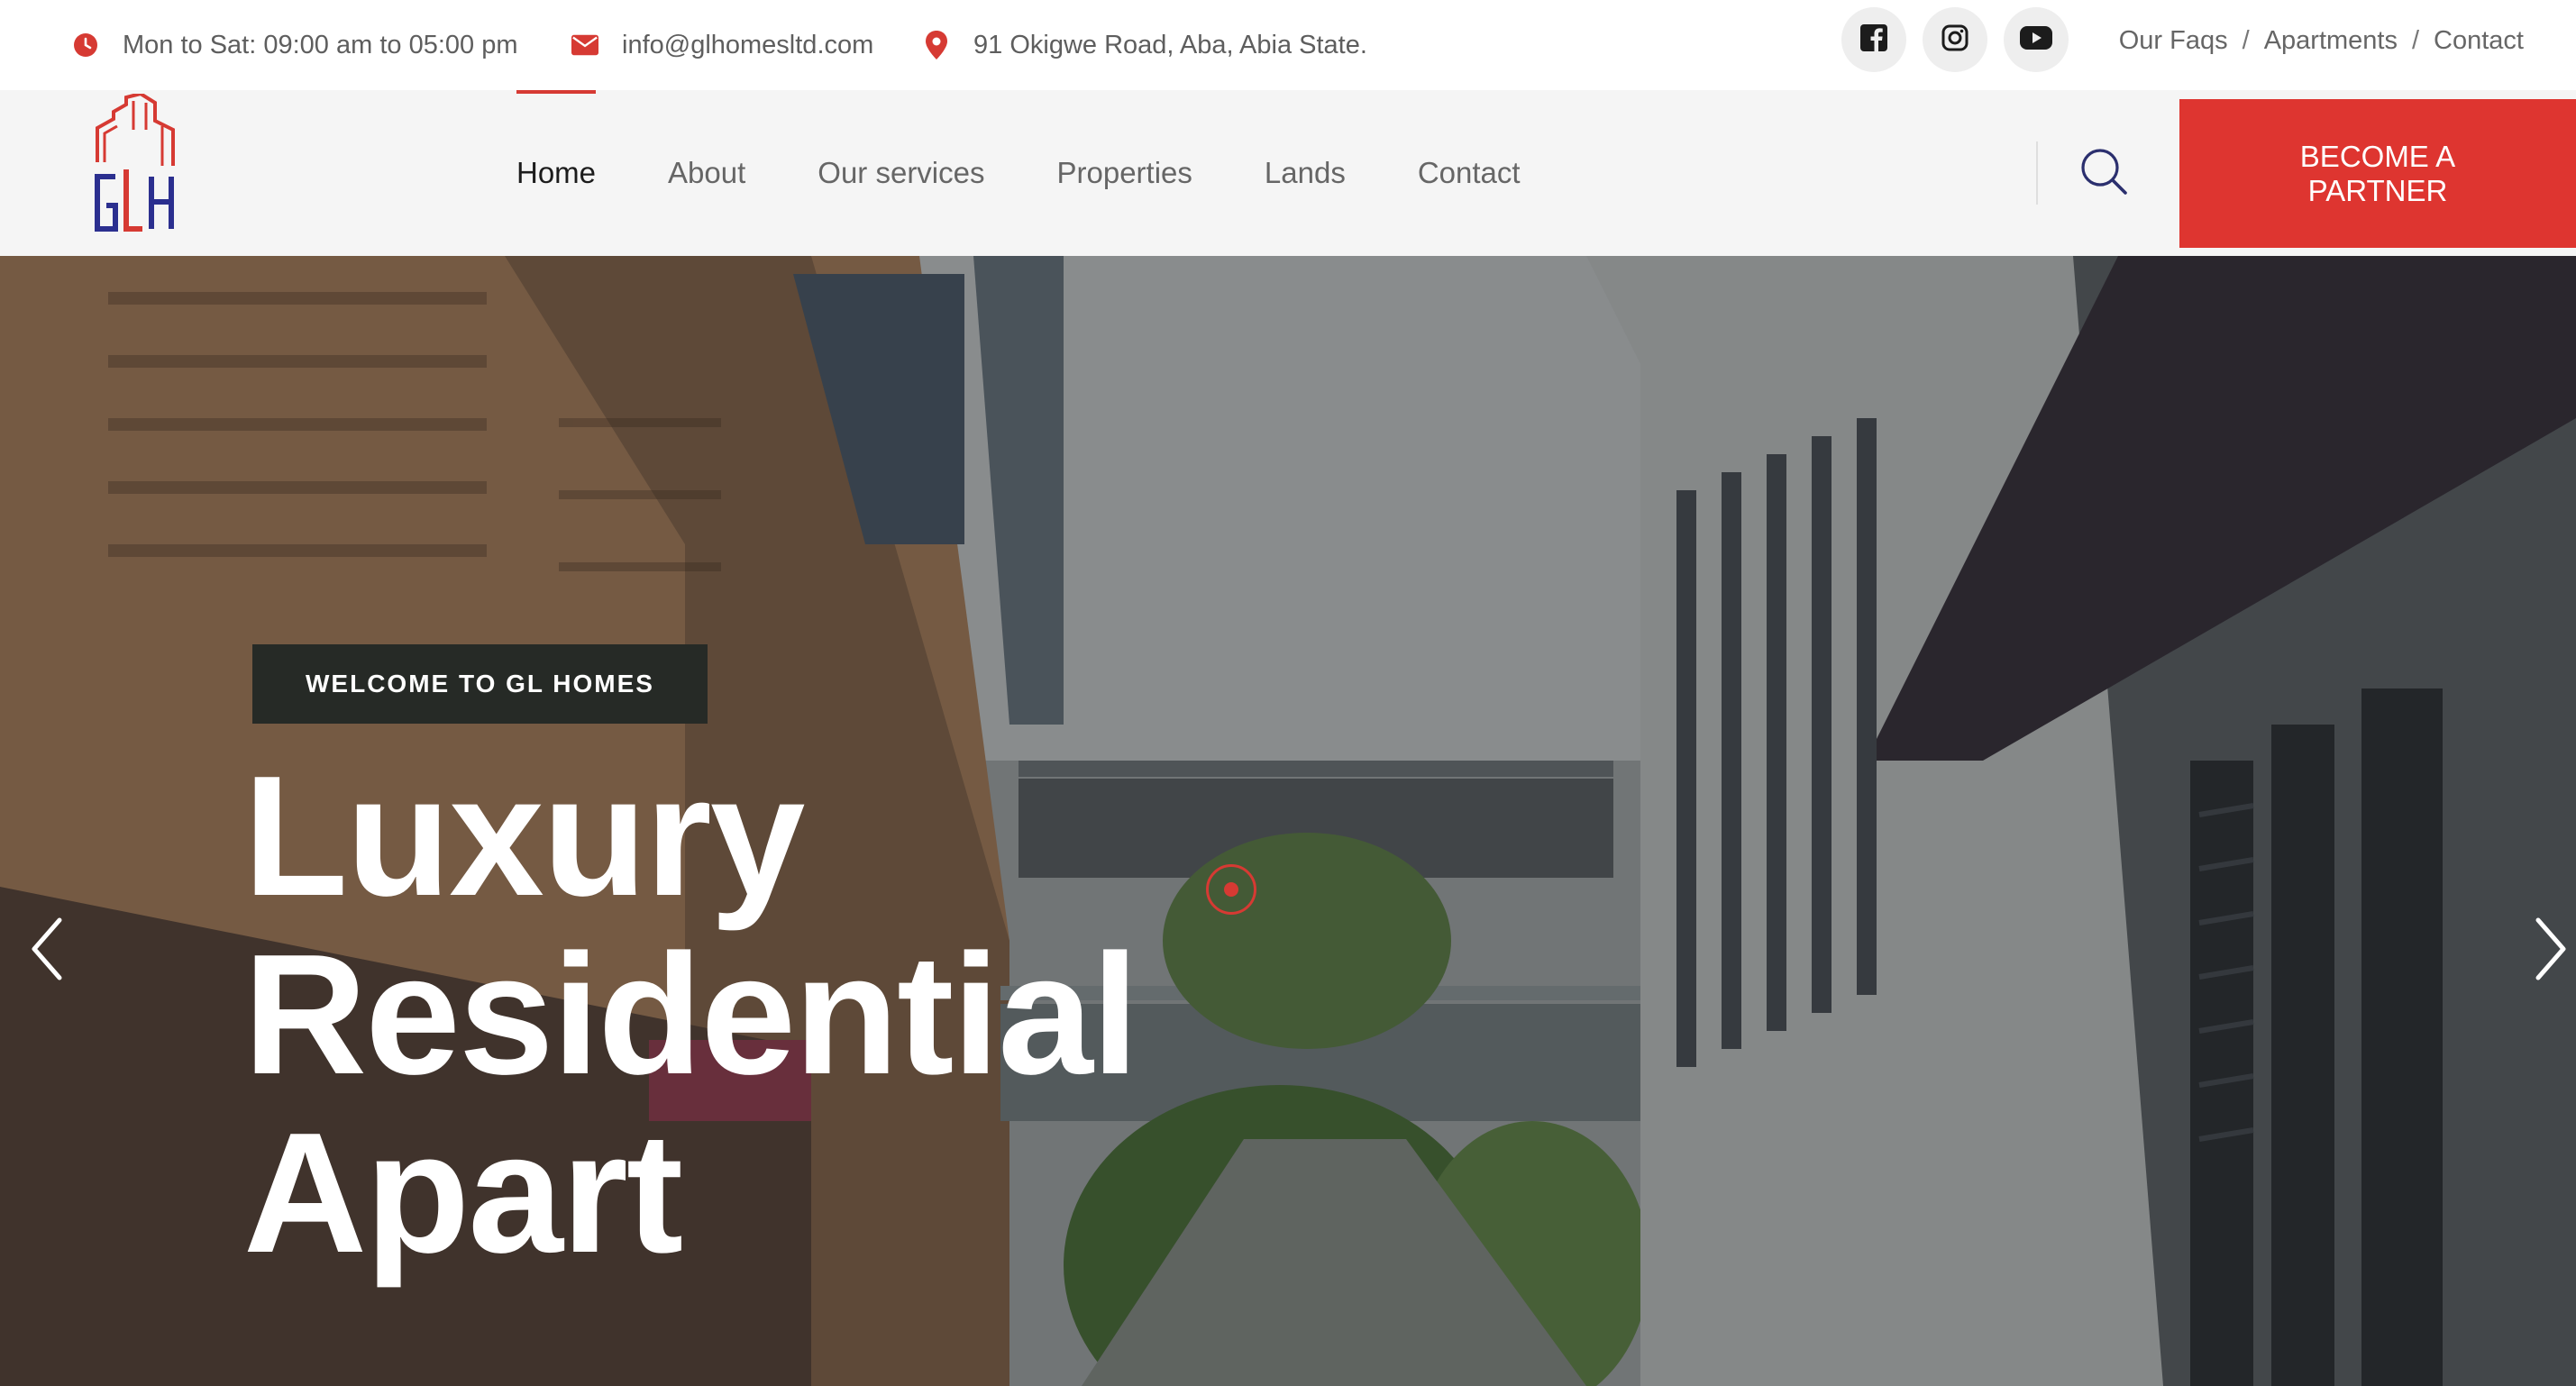 The height and width of the screenshot is (1386, 2576). I want to click on youtube-icon, so click(2036, 39).